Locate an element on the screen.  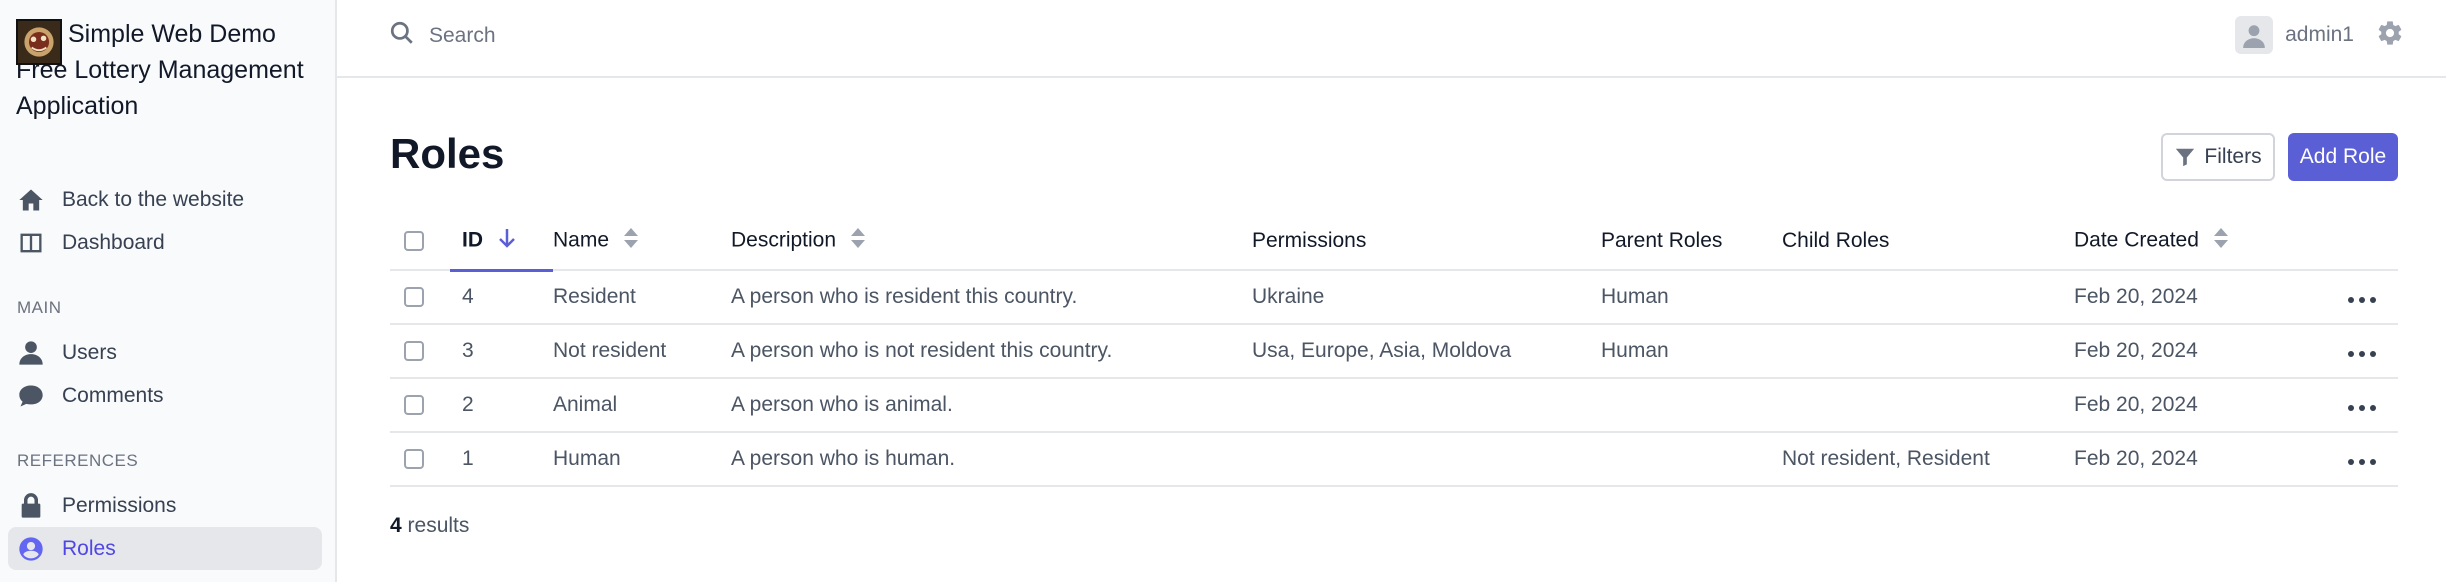
section-title-main: MAIN is located at coordinates (39, 307).